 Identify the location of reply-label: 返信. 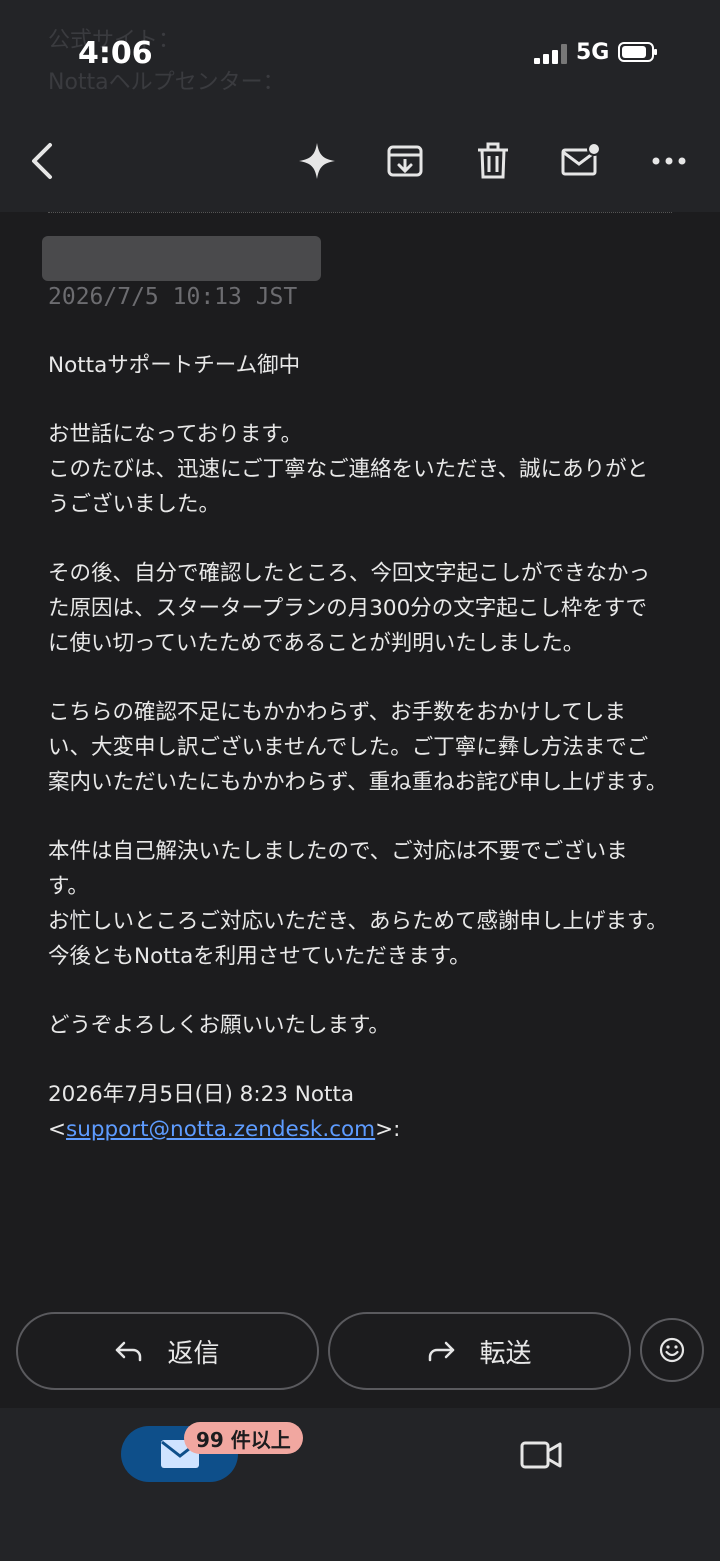
(193, 1353).